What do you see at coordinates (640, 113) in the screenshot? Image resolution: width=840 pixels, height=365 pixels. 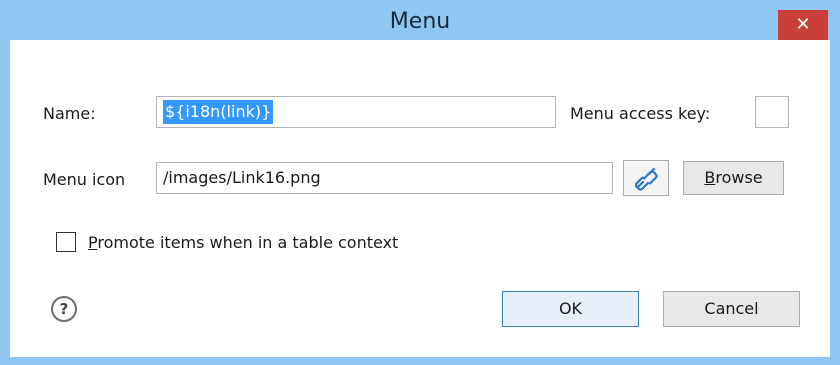 I see `menu-access-key-label: Menu access key:` at bounding box center [640, 113].